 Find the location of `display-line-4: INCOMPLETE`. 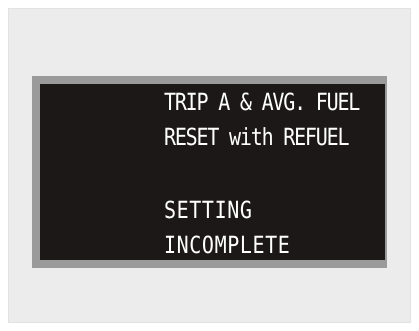

display-line-4: INCOMPLETE is located at coordinates (227, 244).